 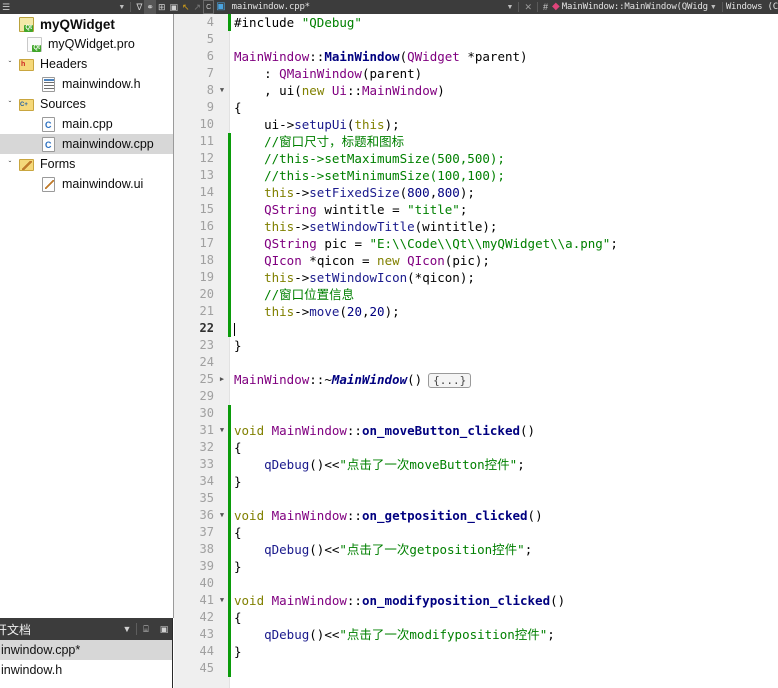 I want to click on code-line: 15 QString wintitle = "title";, so click(x=476, y=209).